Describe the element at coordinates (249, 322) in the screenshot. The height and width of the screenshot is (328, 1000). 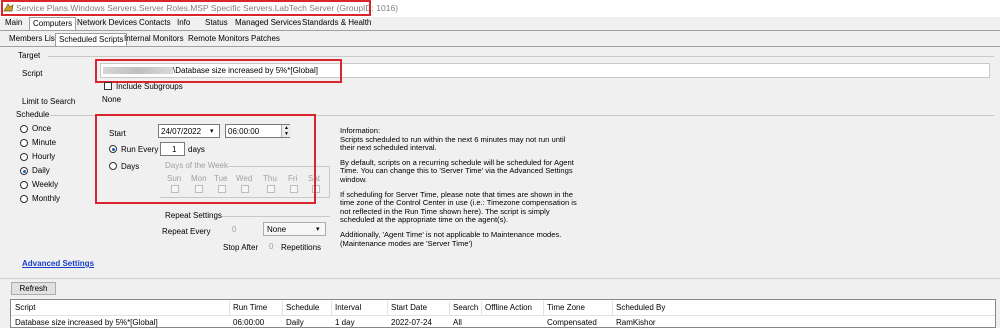
I see `cell-run-time: 06:00:00` at that location.